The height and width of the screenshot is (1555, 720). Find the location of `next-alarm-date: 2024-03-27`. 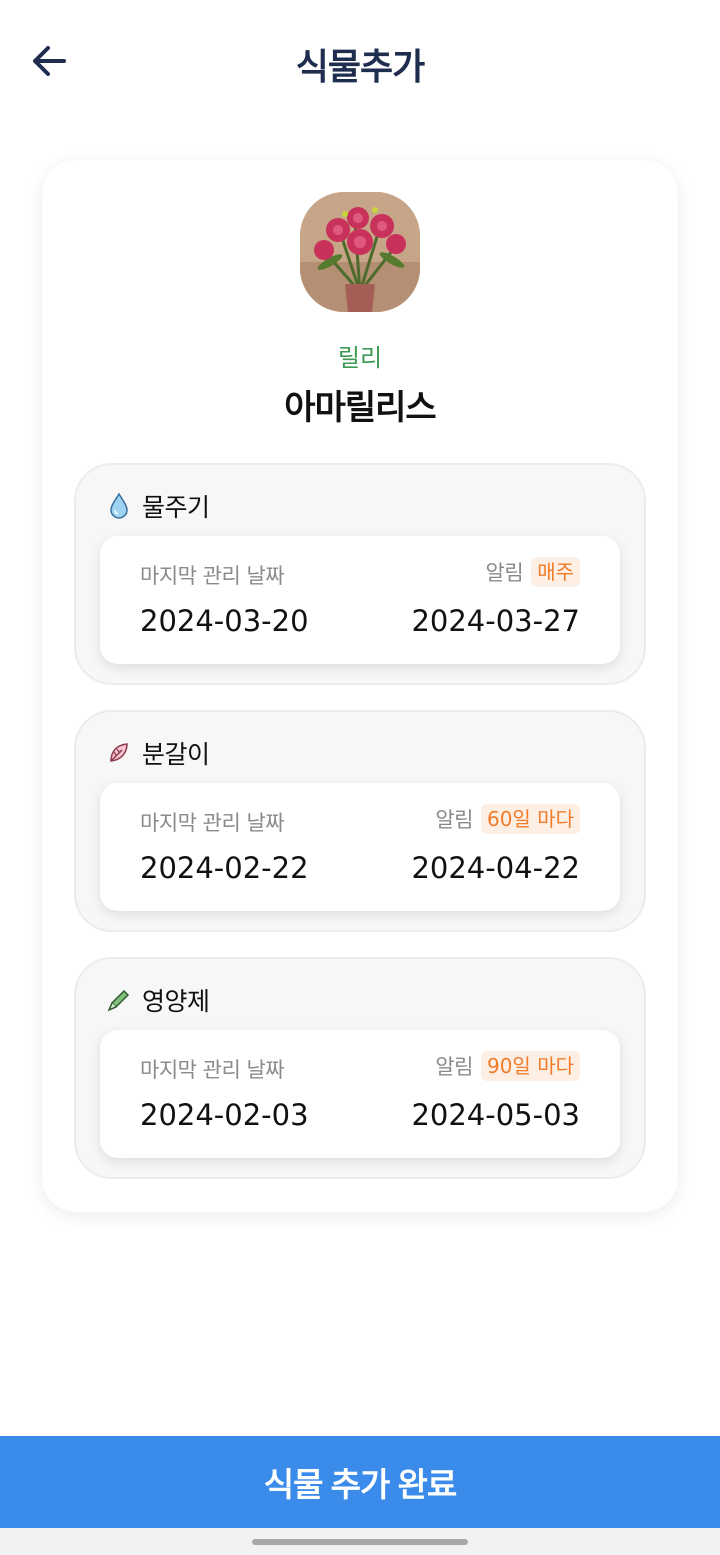

next-alarm-date: 2024-03-27 is located at coordinates (495, 621).